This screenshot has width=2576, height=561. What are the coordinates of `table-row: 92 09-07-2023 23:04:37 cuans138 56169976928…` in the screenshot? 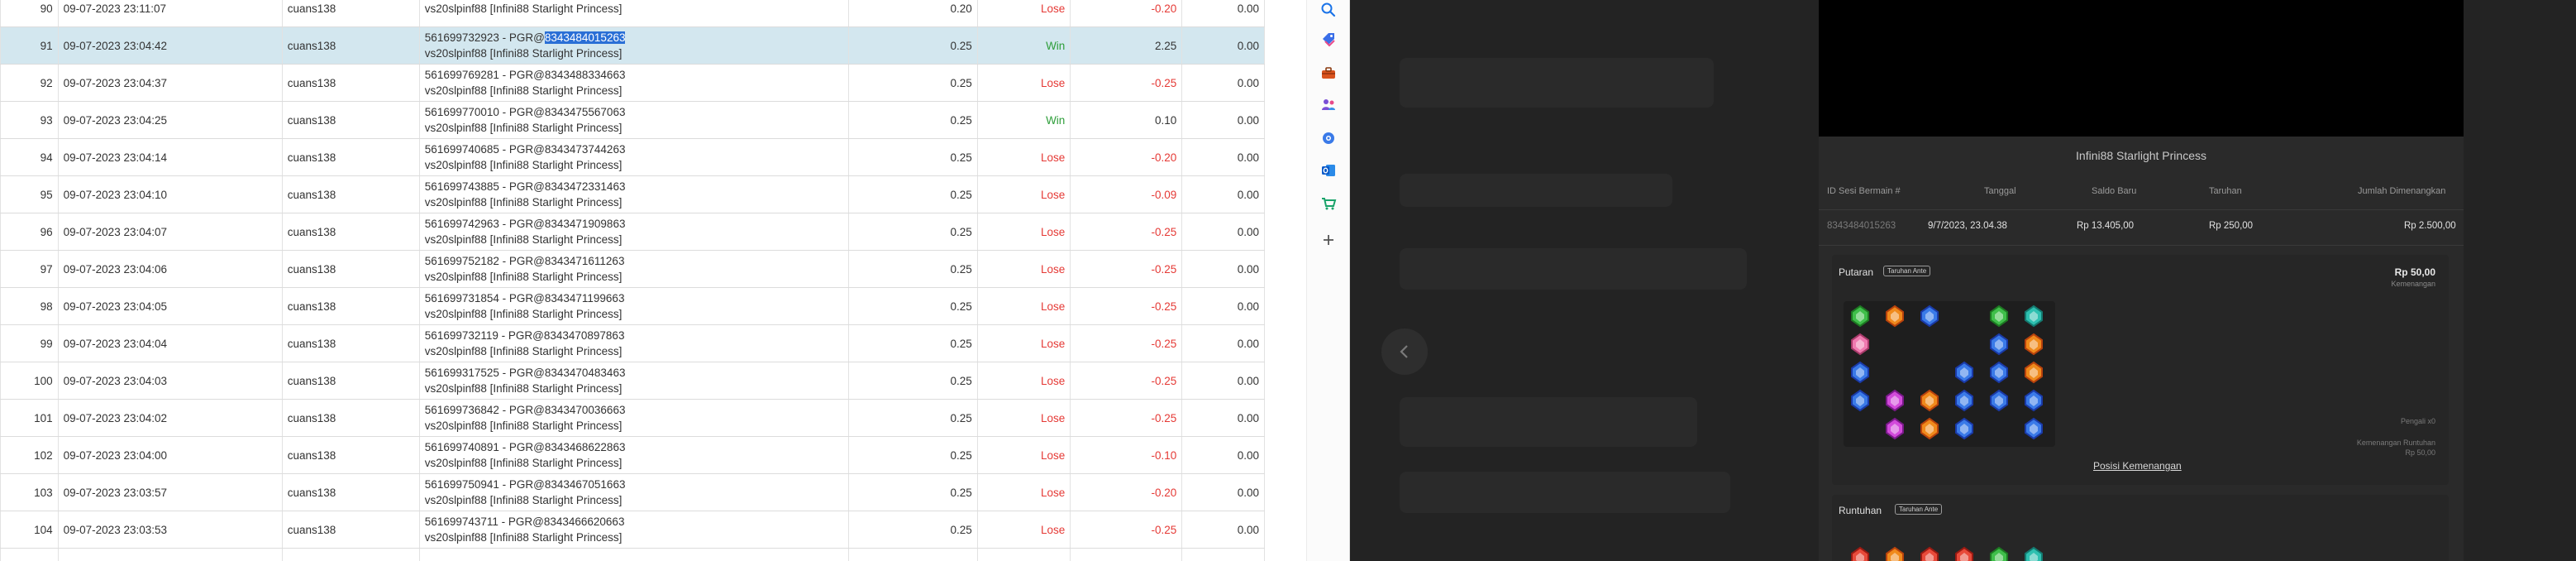 It's located at (632, 83).